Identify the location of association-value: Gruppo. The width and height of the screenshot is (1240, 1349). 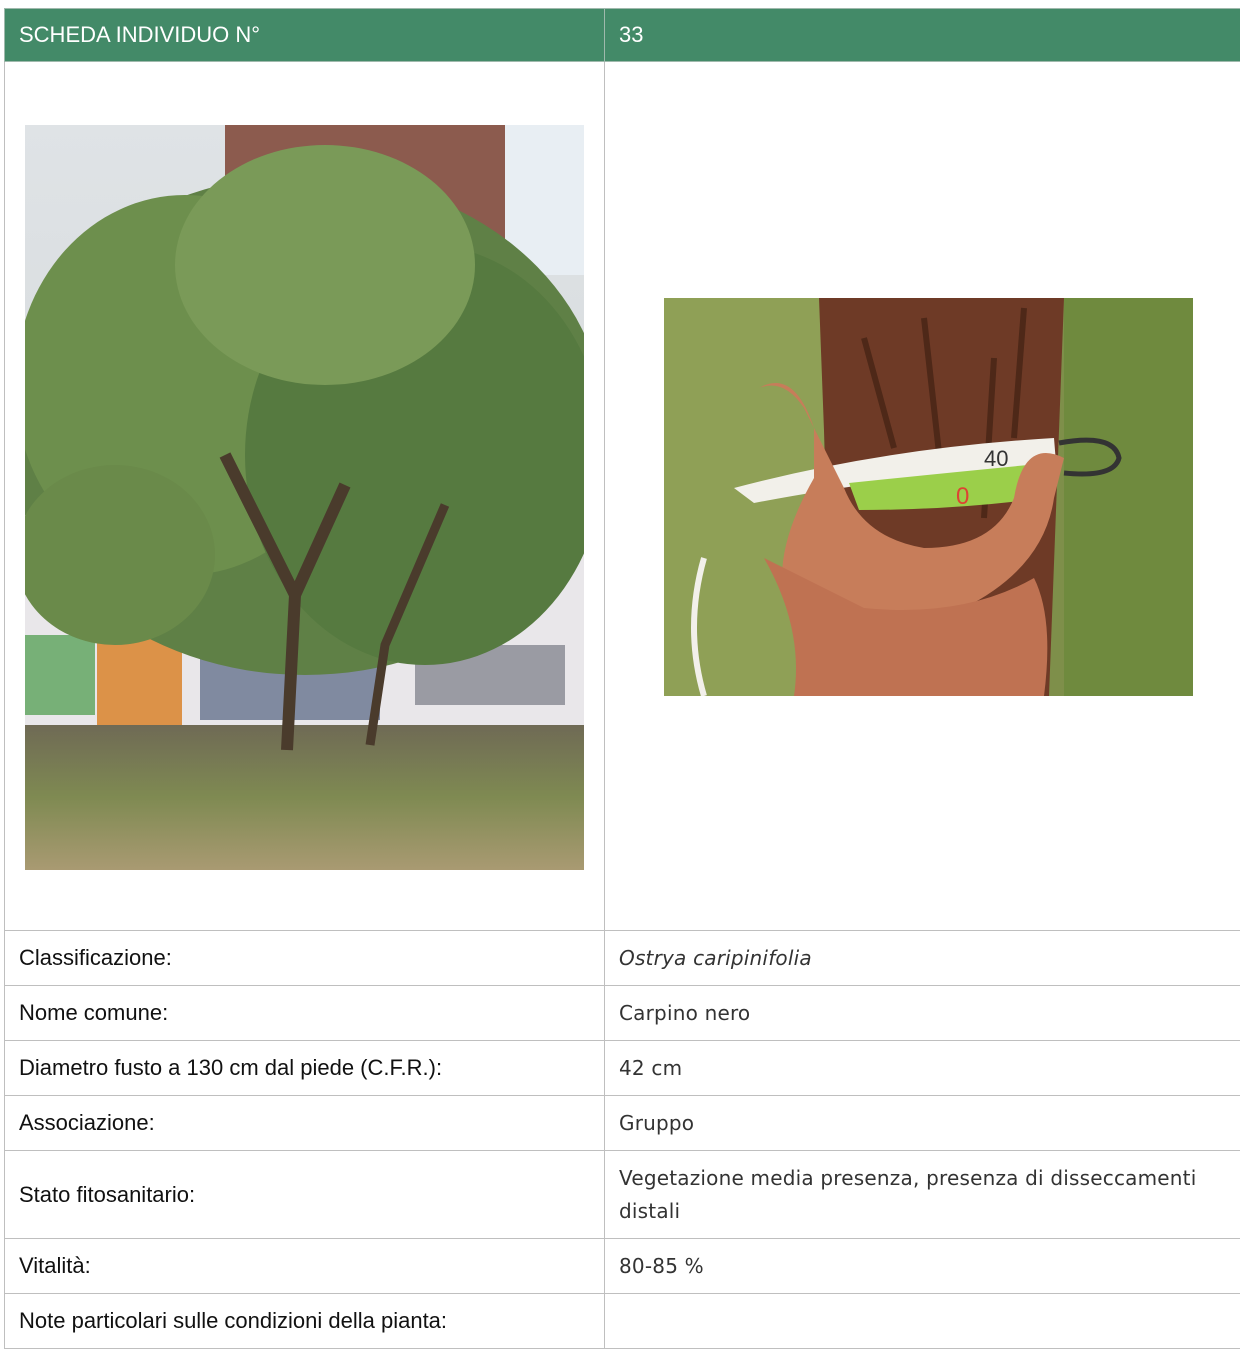
(922, 1123).